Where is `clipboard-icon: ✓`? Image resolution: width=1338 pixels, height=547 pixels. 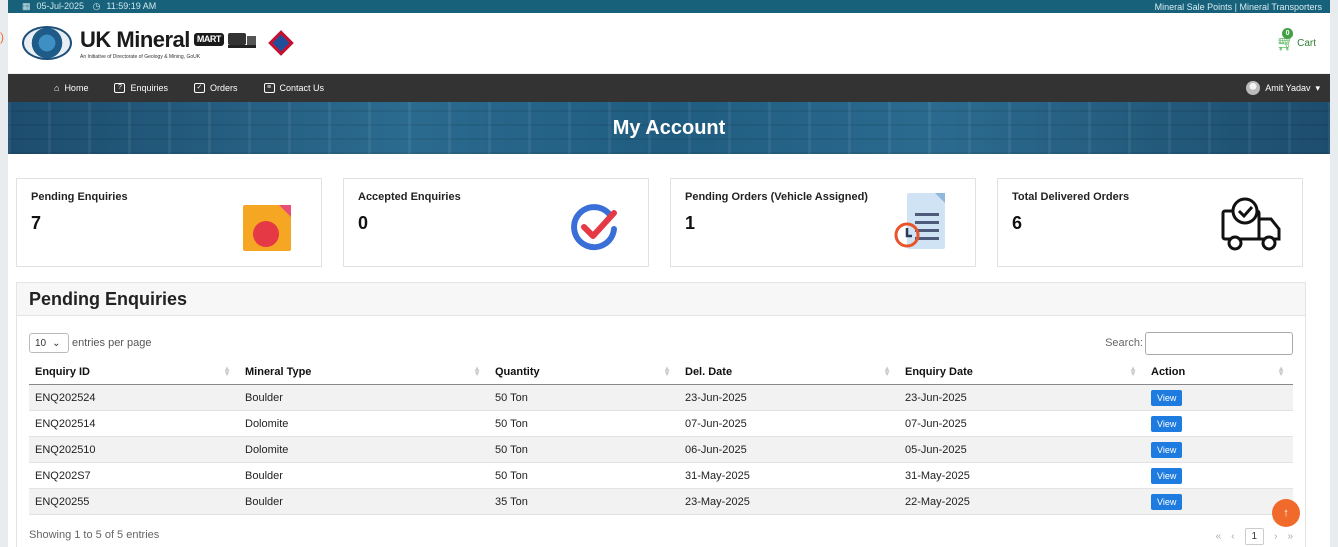 clipboard-icon: ✓ is located at coordinates (199, 88).